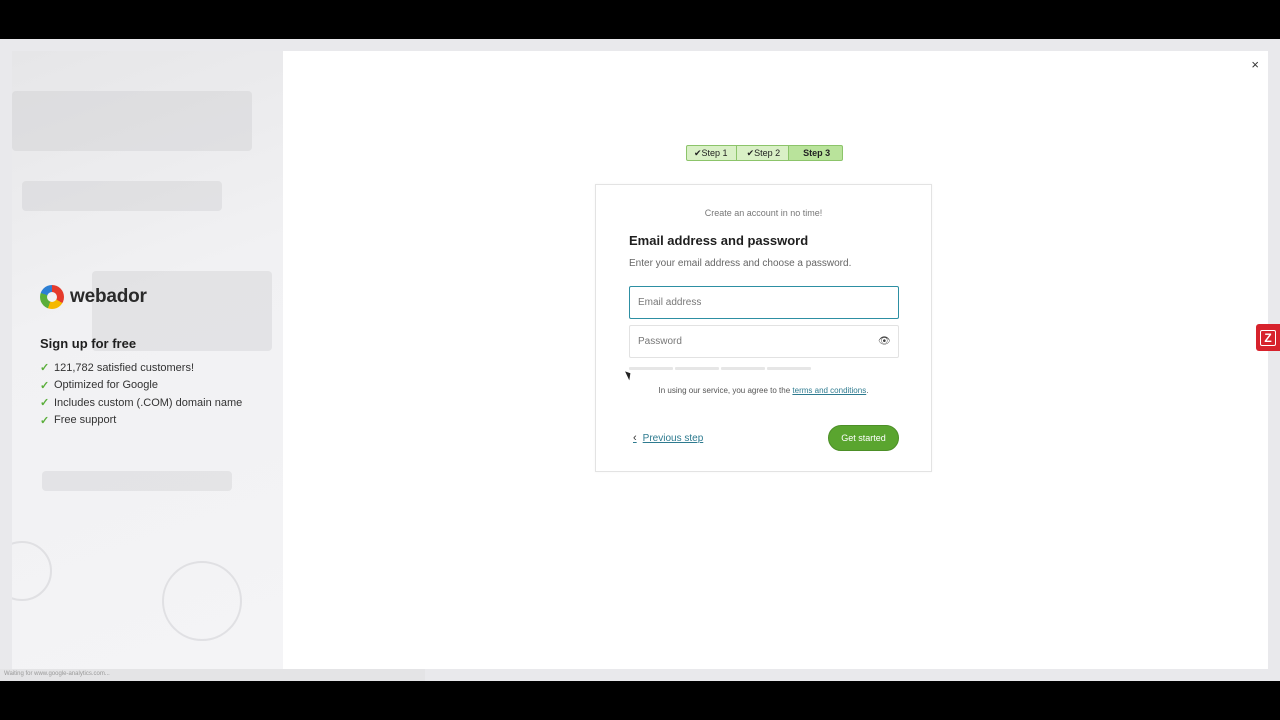  Describe the element at coordinates (719, 240) in the screenshot. I see `form-title: Email address and password` at that location.